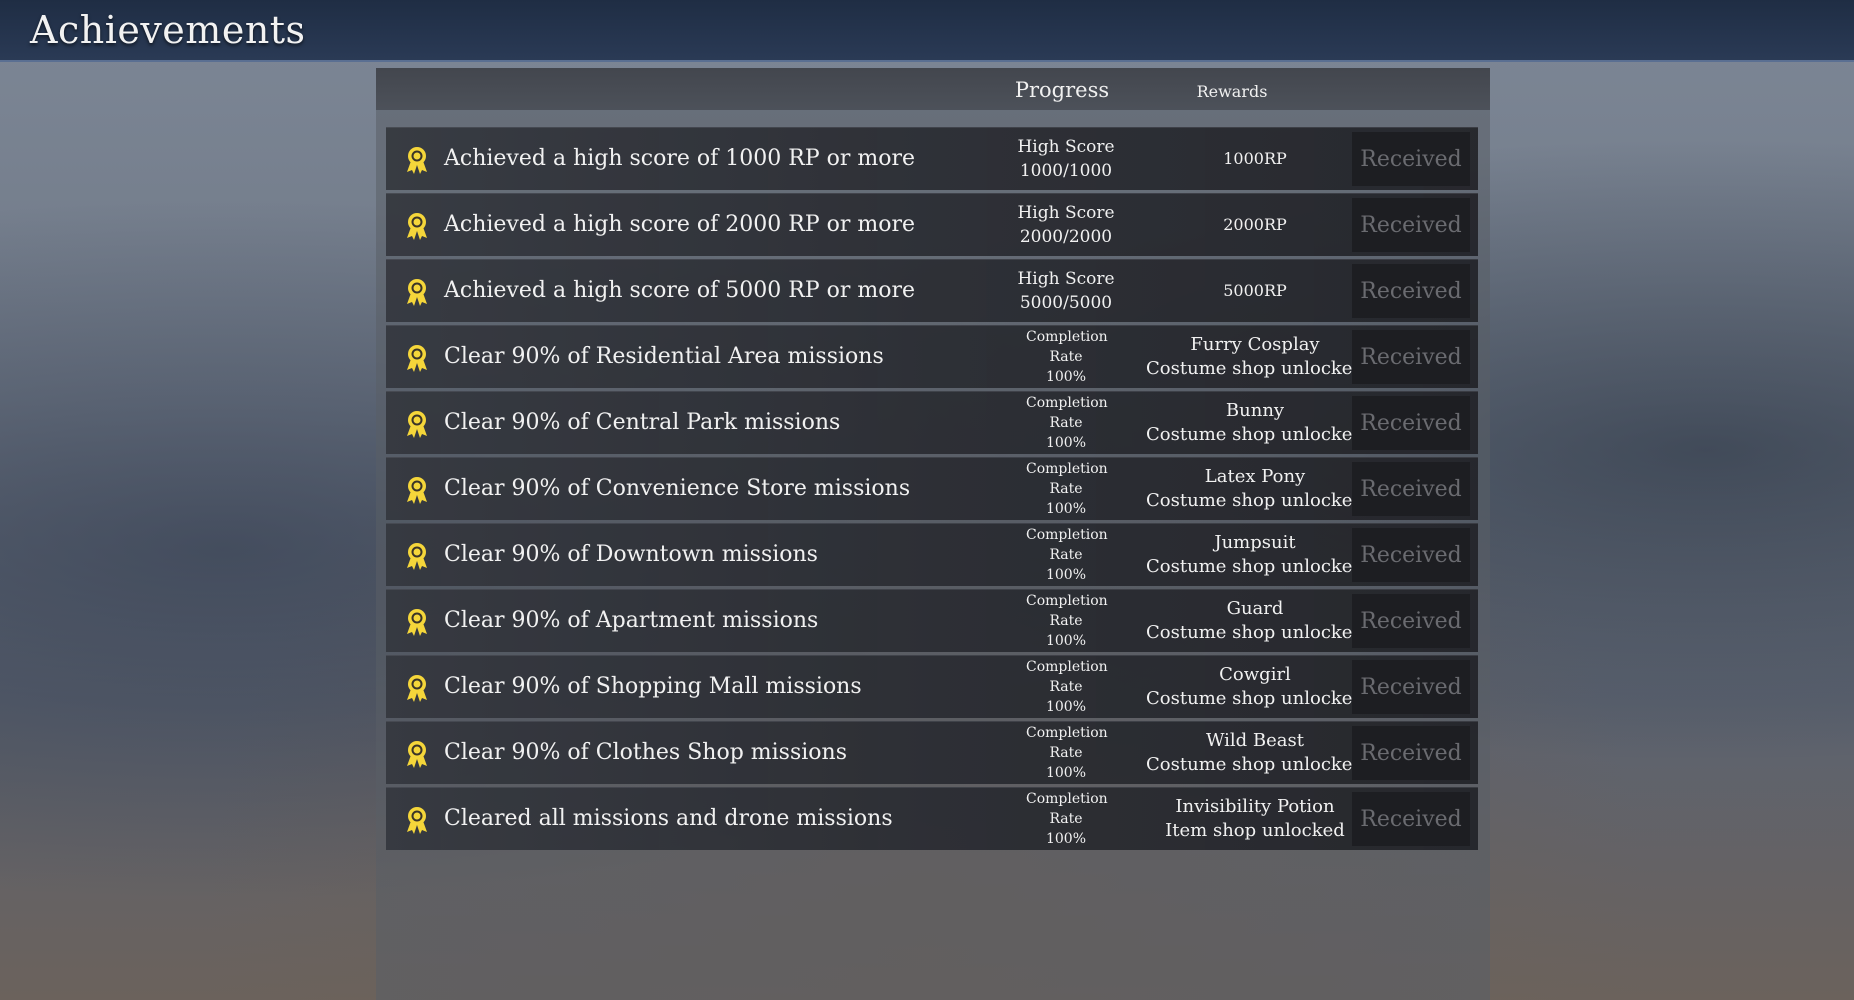 The width and height of the screenshot is (1854, 1000). I want to click on achievement-reward: Guard Costume shop unlocked, so click(1255, 621).